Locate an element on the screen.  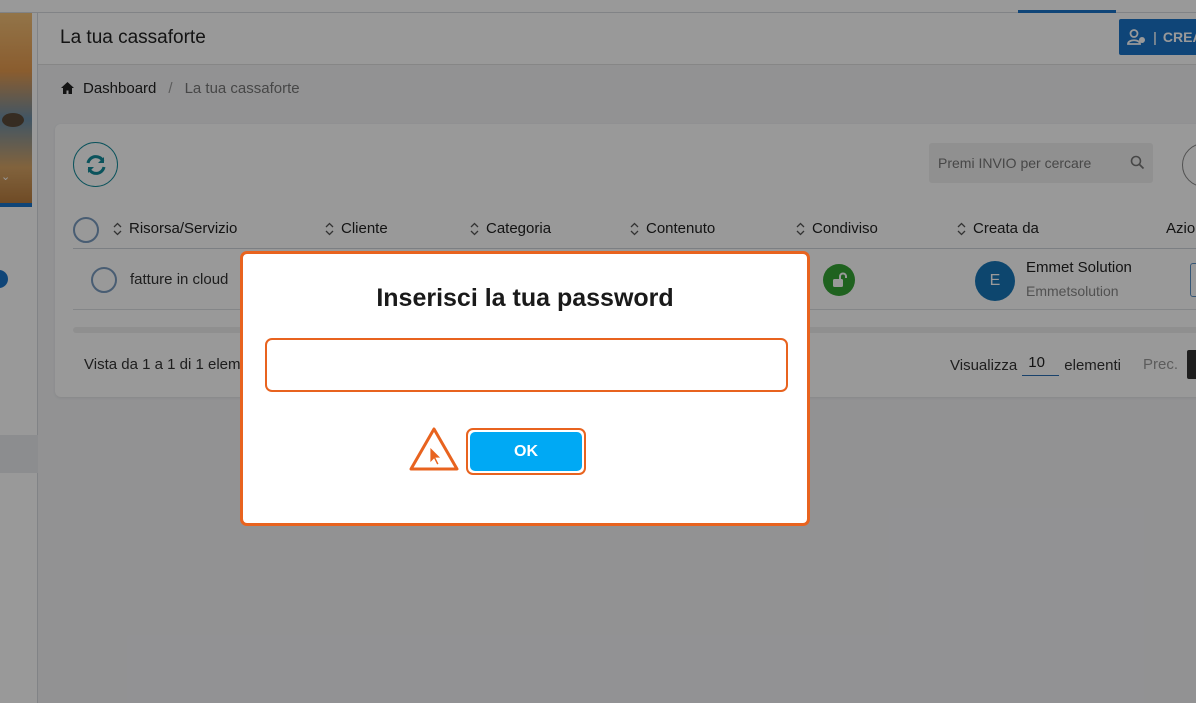
ok-button-label: OK is located at coordinates (526, 451).